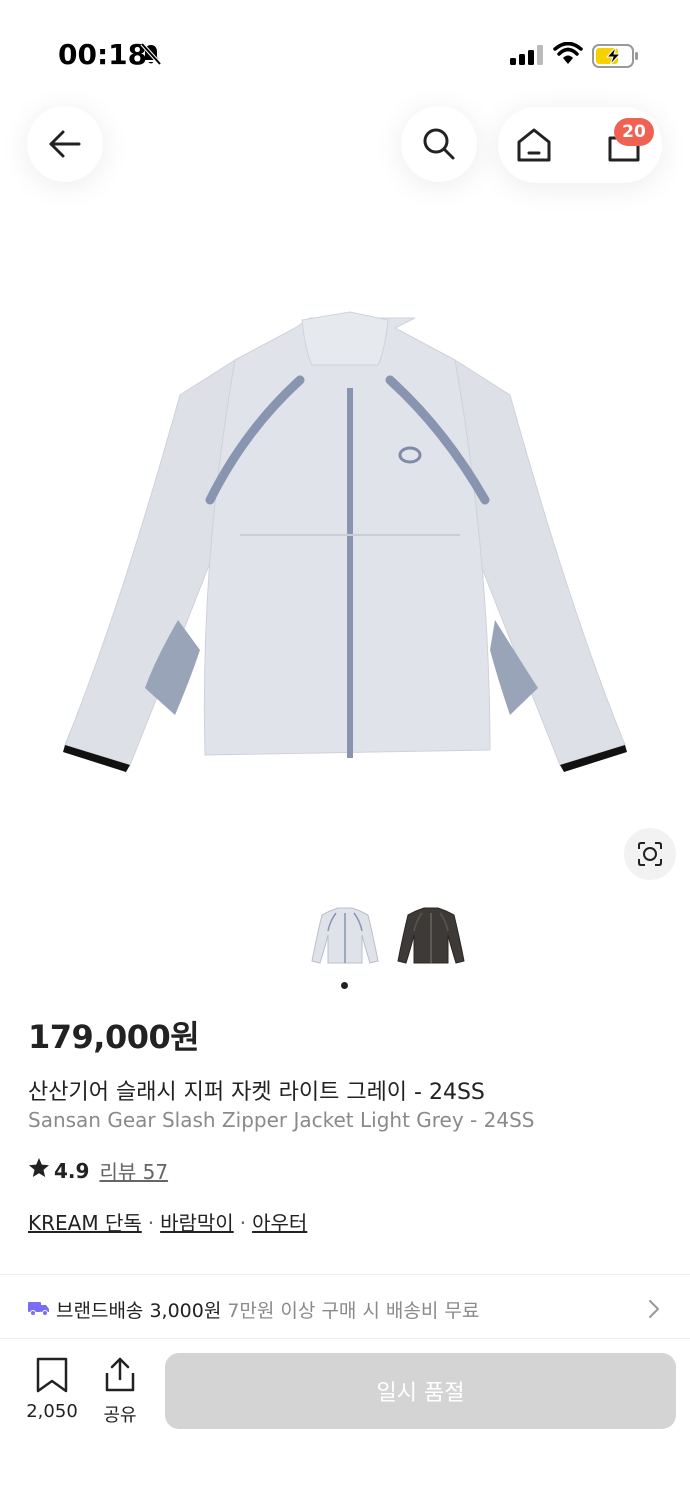  Describe the element at coordinates (527, 57) in the screenshot. I see `cellular-signal-icon` at that location.